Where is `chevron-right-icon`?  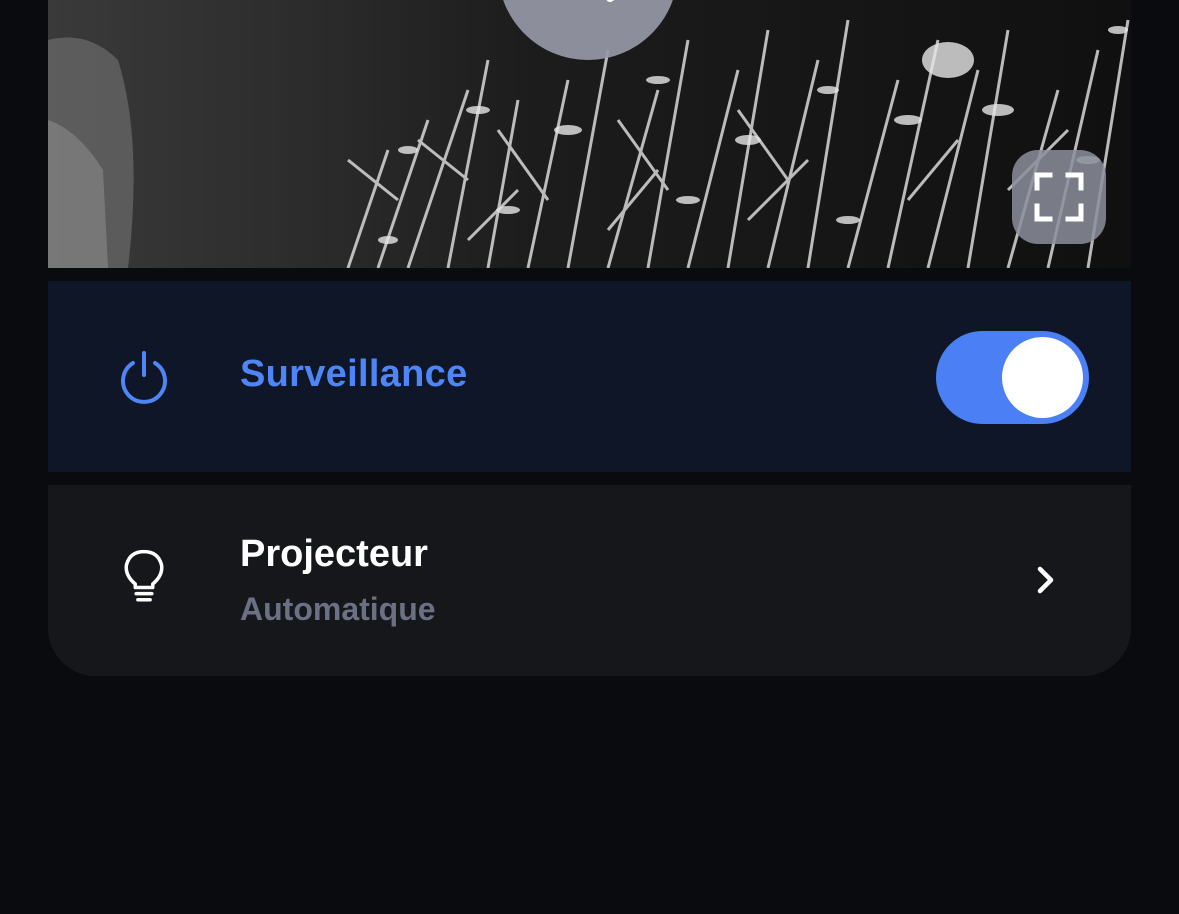
chevron-right-icon is located at coordinates (1046, 580).